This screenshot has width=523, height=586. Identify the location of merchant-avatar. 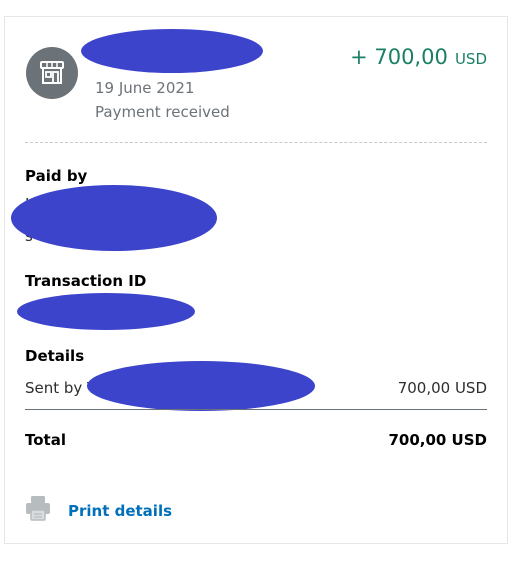
(52, 73).